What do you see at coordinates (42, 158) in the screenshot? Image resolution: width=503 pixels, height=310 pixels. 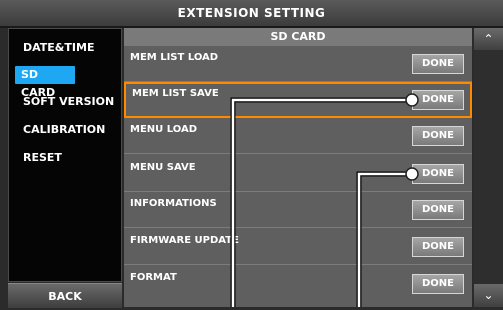 I see `sidebar-item-reset: RESET` at bounding box center [42, 158].